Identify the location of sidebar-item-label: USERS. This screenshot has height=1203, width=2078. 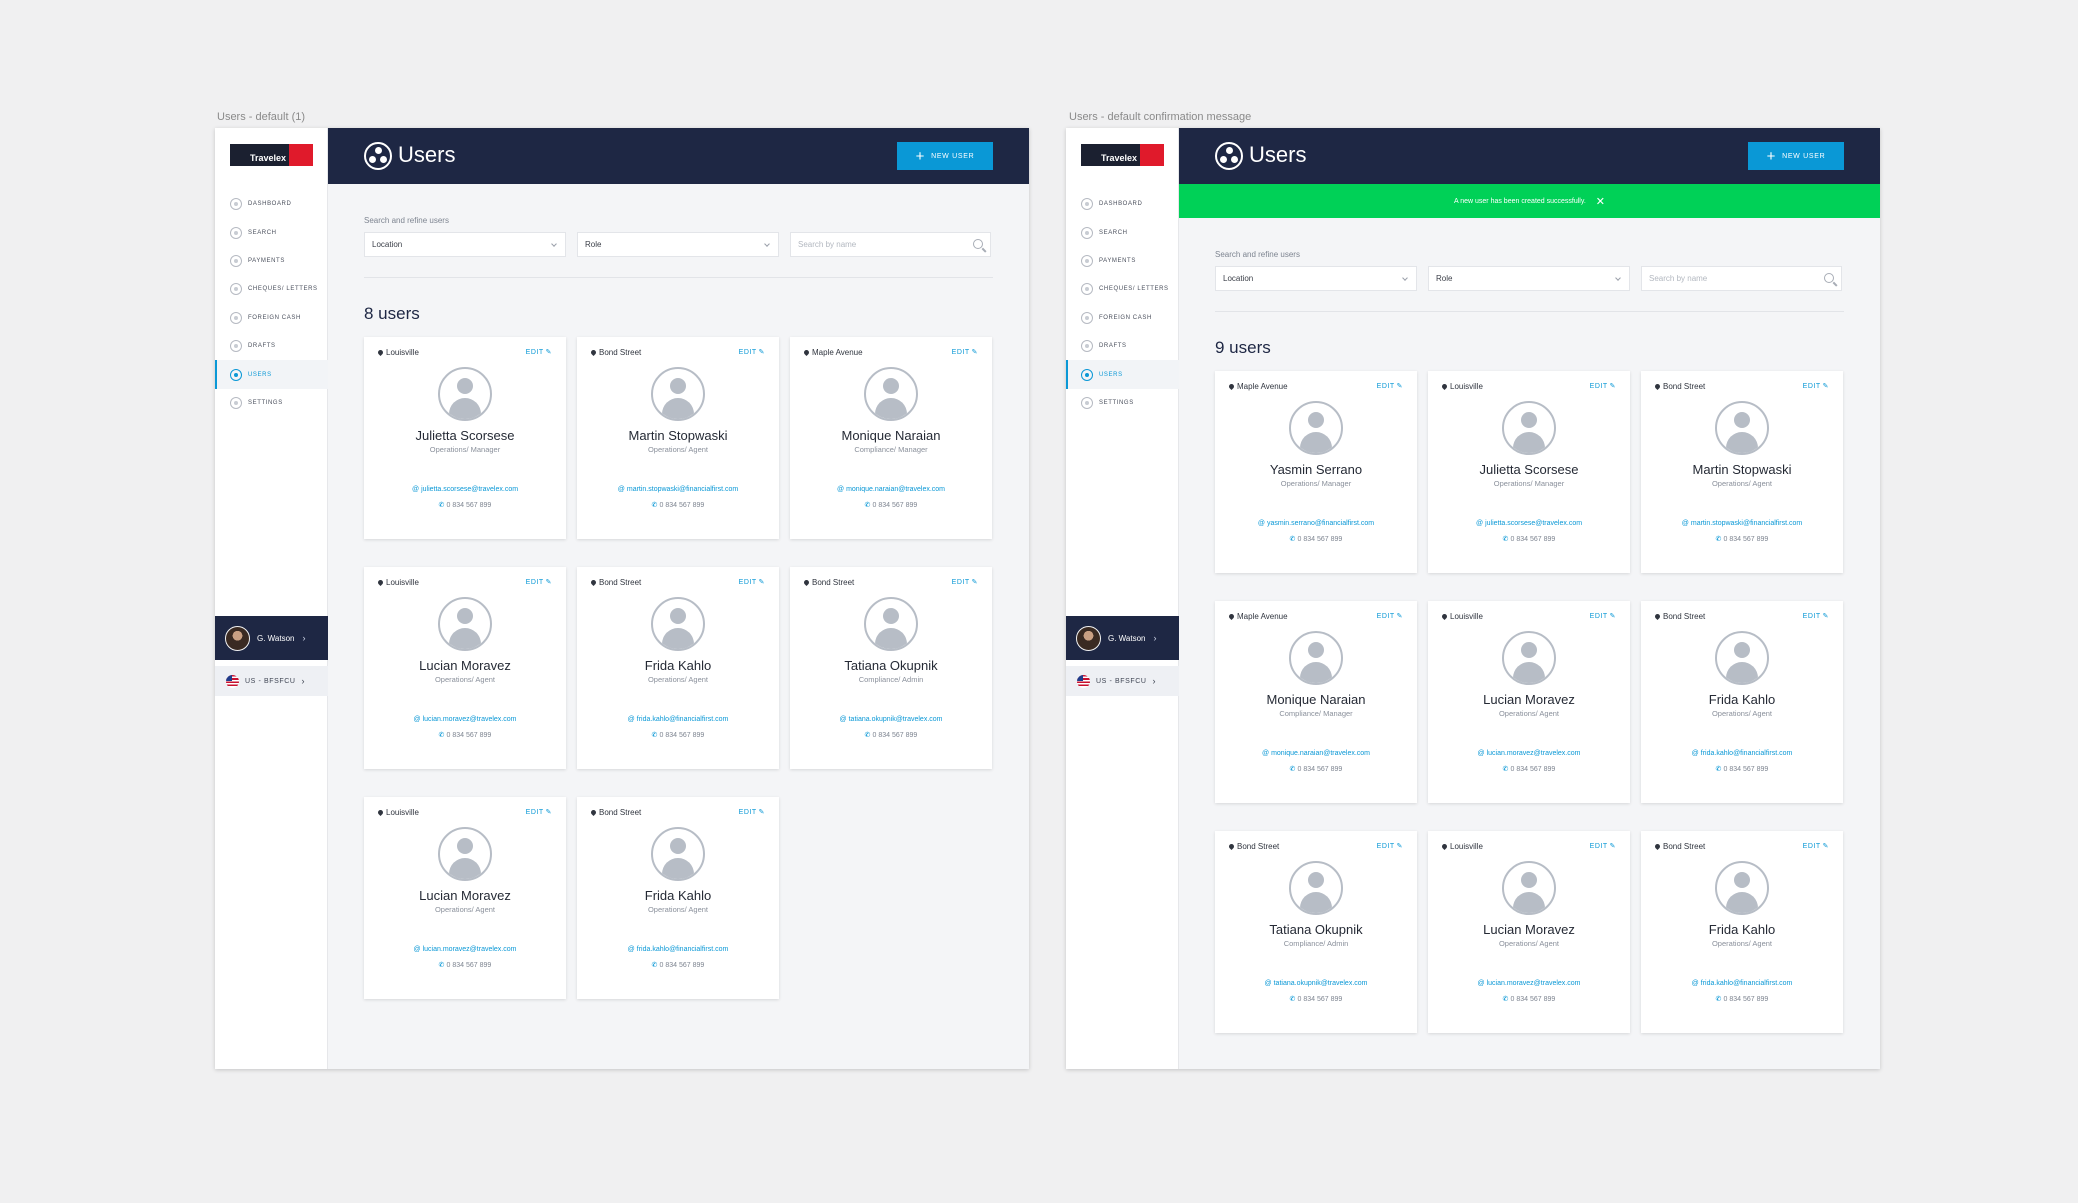
(1111, 374).